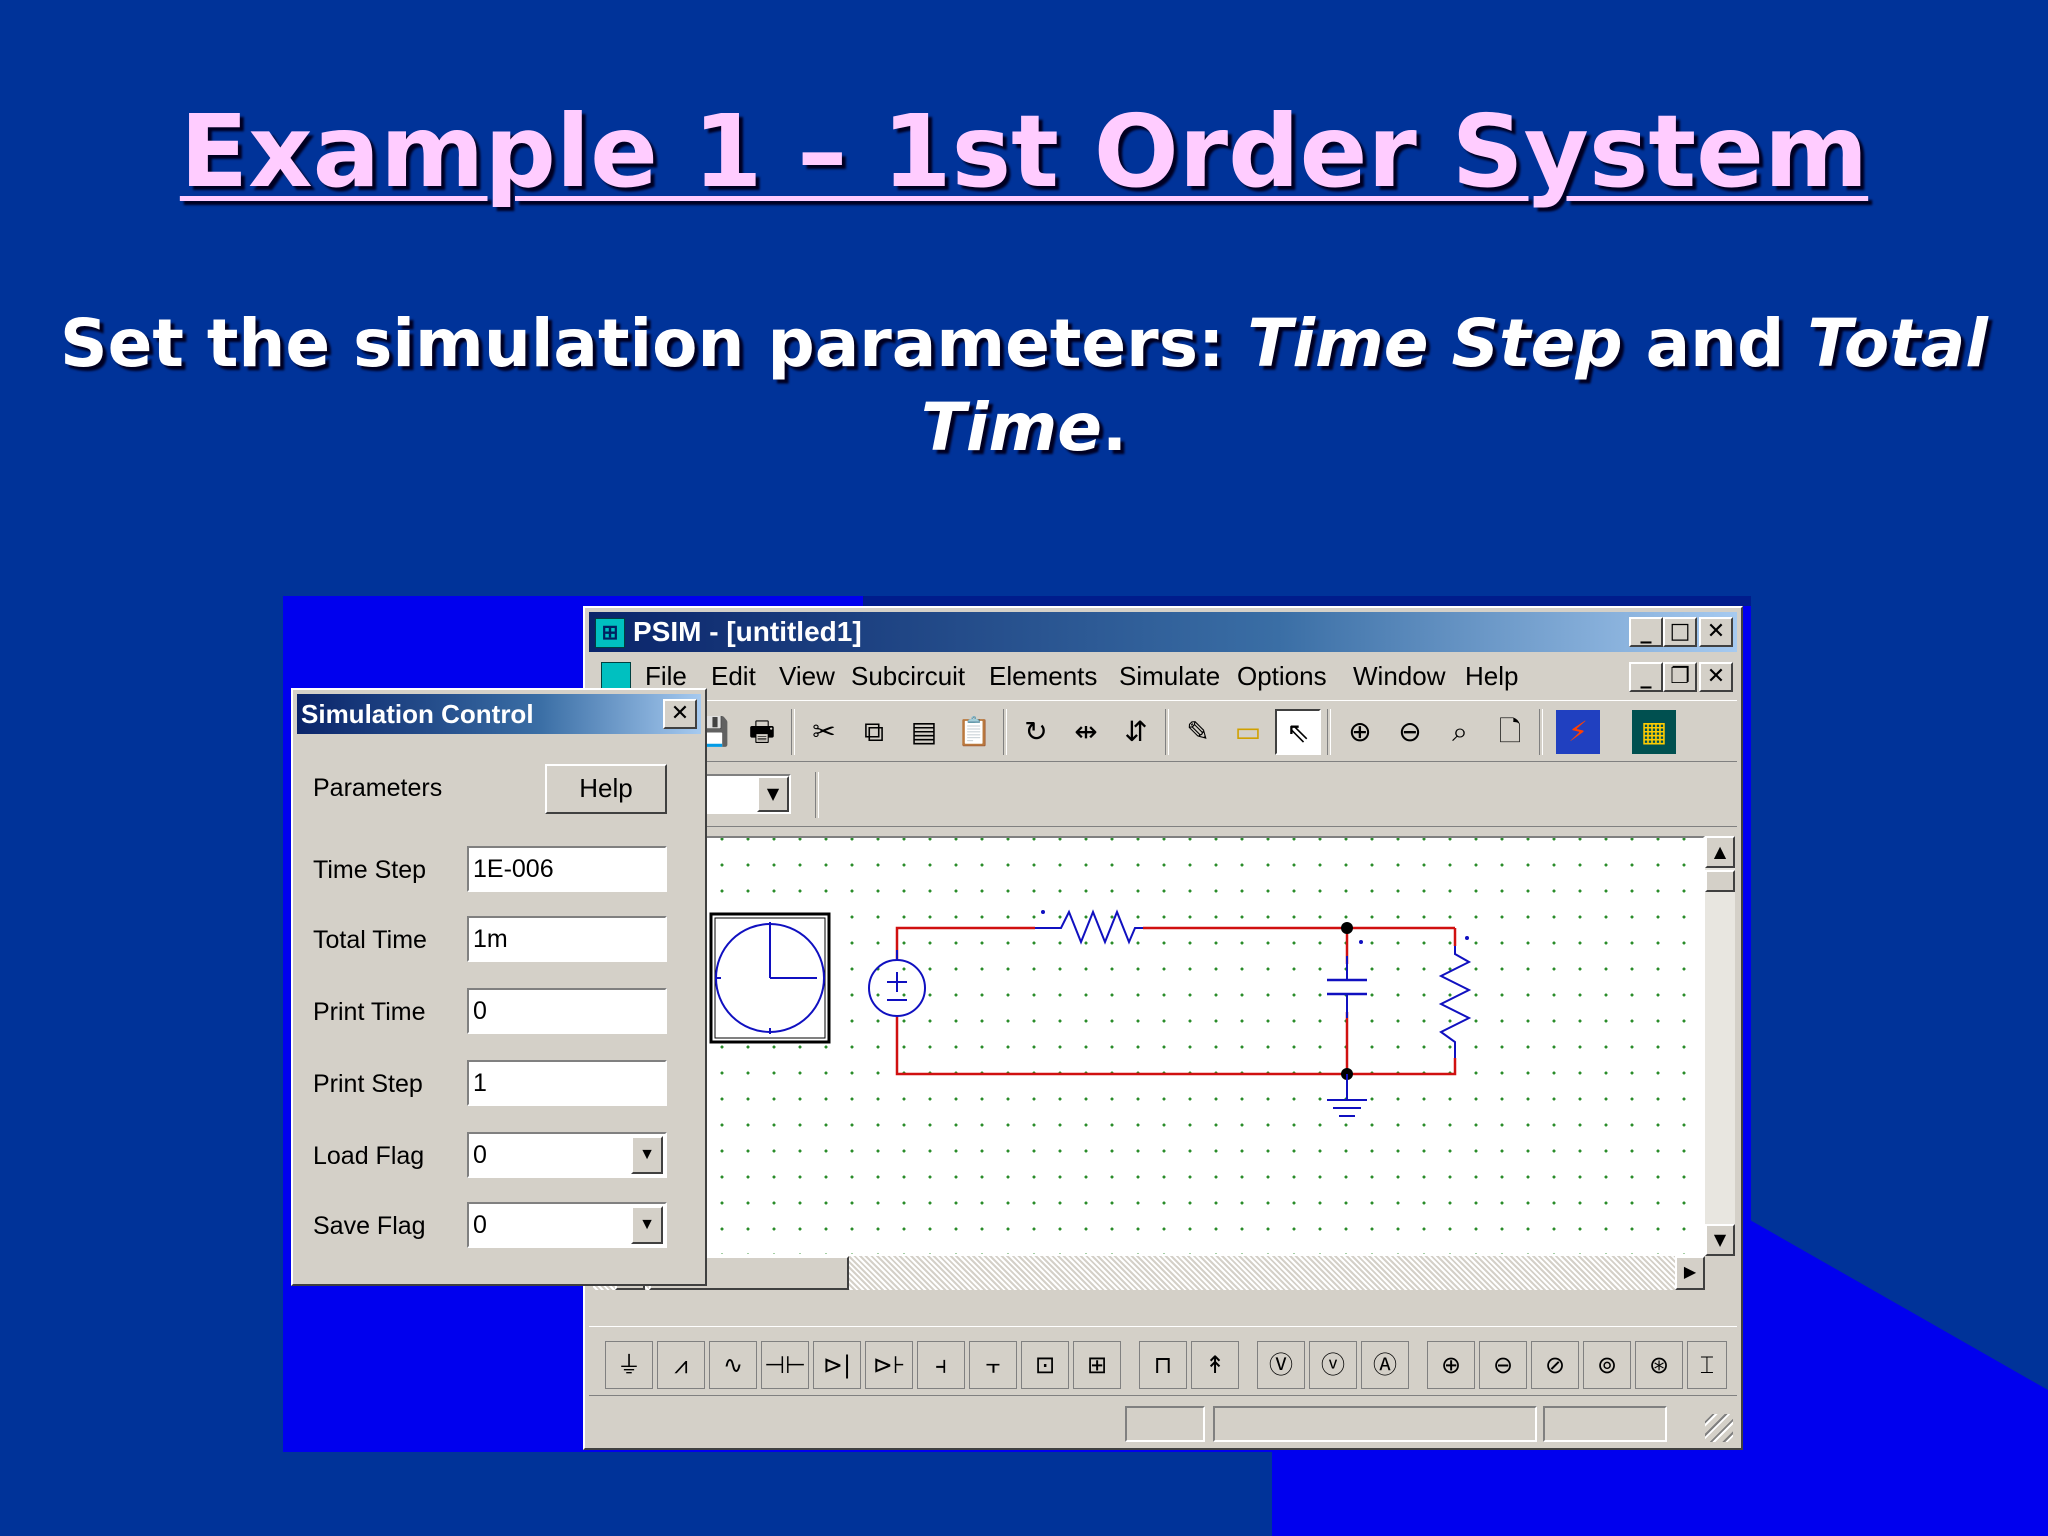 This screenshot has width=2048, height=1536. Describe the element at coordinates (1460, 732) in the screenshot. I see `zoom-fit-icon: ⌕` at that location.